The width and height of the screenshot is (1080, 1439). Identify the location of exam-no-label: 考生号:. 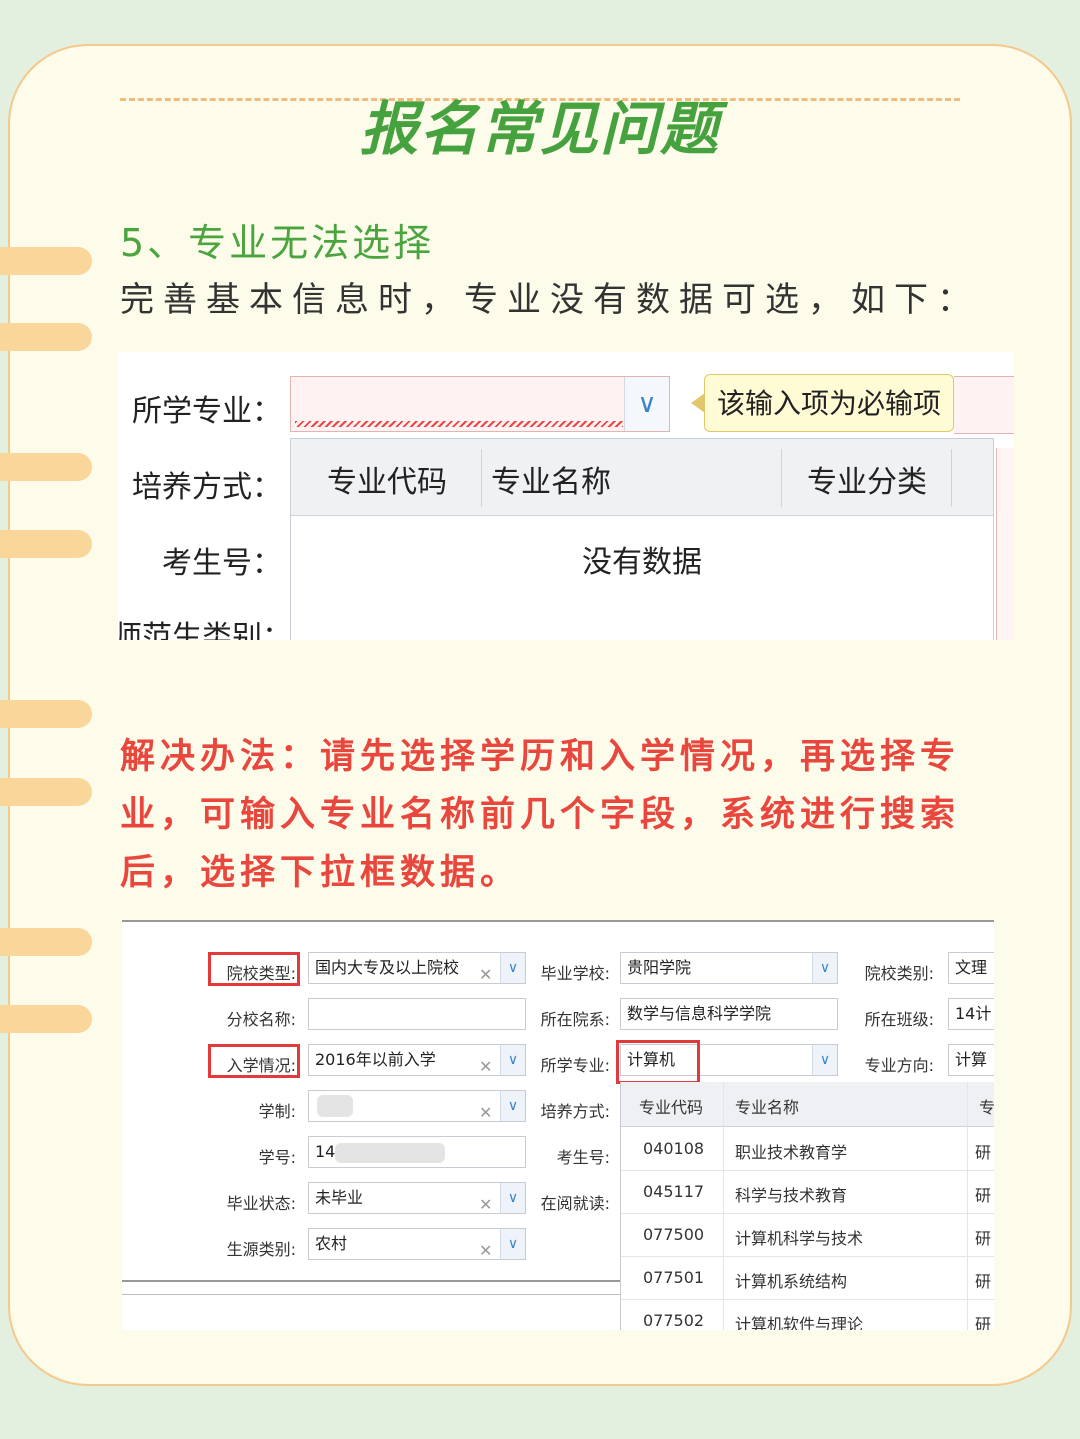
(583, 1157).